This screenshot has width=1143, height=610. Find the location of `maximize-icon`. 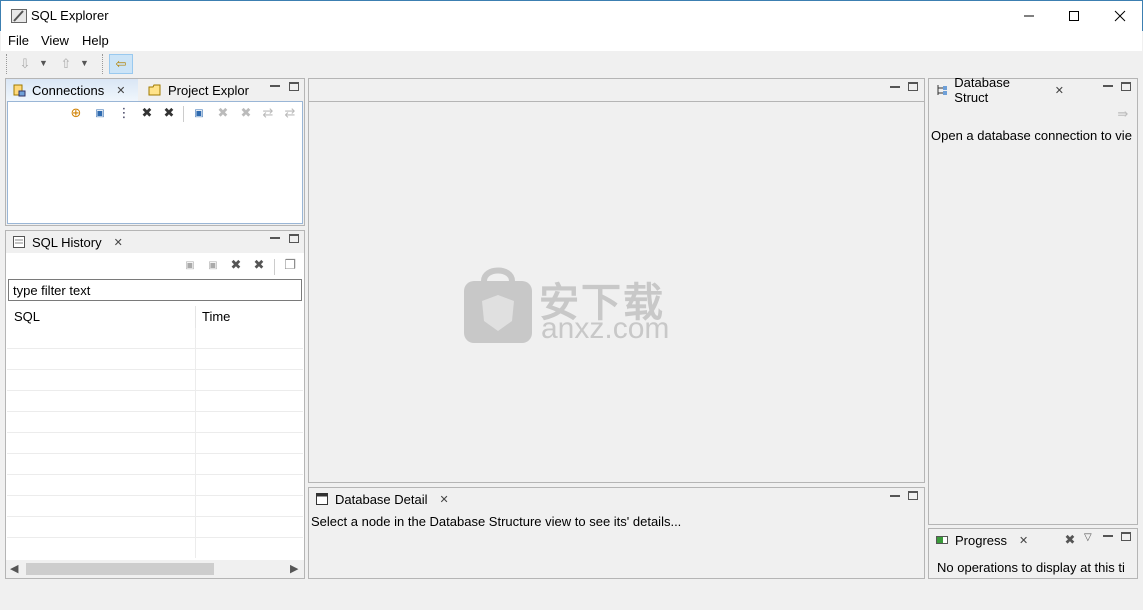

maximize-icon is located at coordinates (1074, 16).